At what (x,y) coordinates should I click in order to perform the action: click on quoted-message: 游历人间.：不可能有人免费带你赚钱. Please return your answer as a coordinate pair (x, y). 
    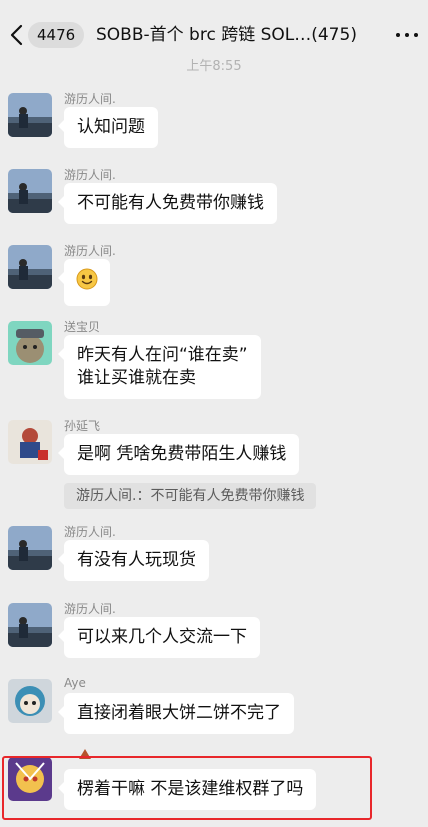
    Looking at the image, I should click on (190, 496).